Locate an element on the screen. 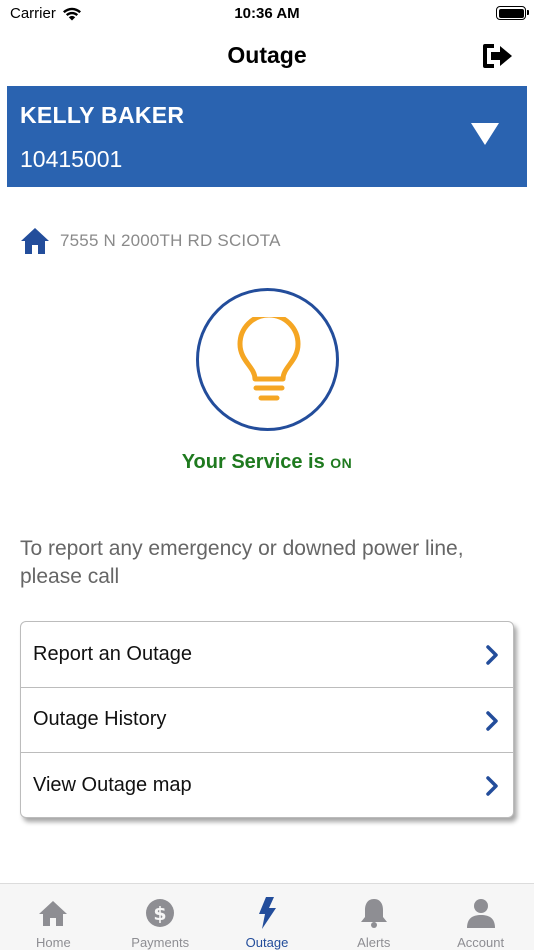 Image resolution: width=534 pixels, height=950 pixels. tab-label: Home is located at coordinates (53, 942).